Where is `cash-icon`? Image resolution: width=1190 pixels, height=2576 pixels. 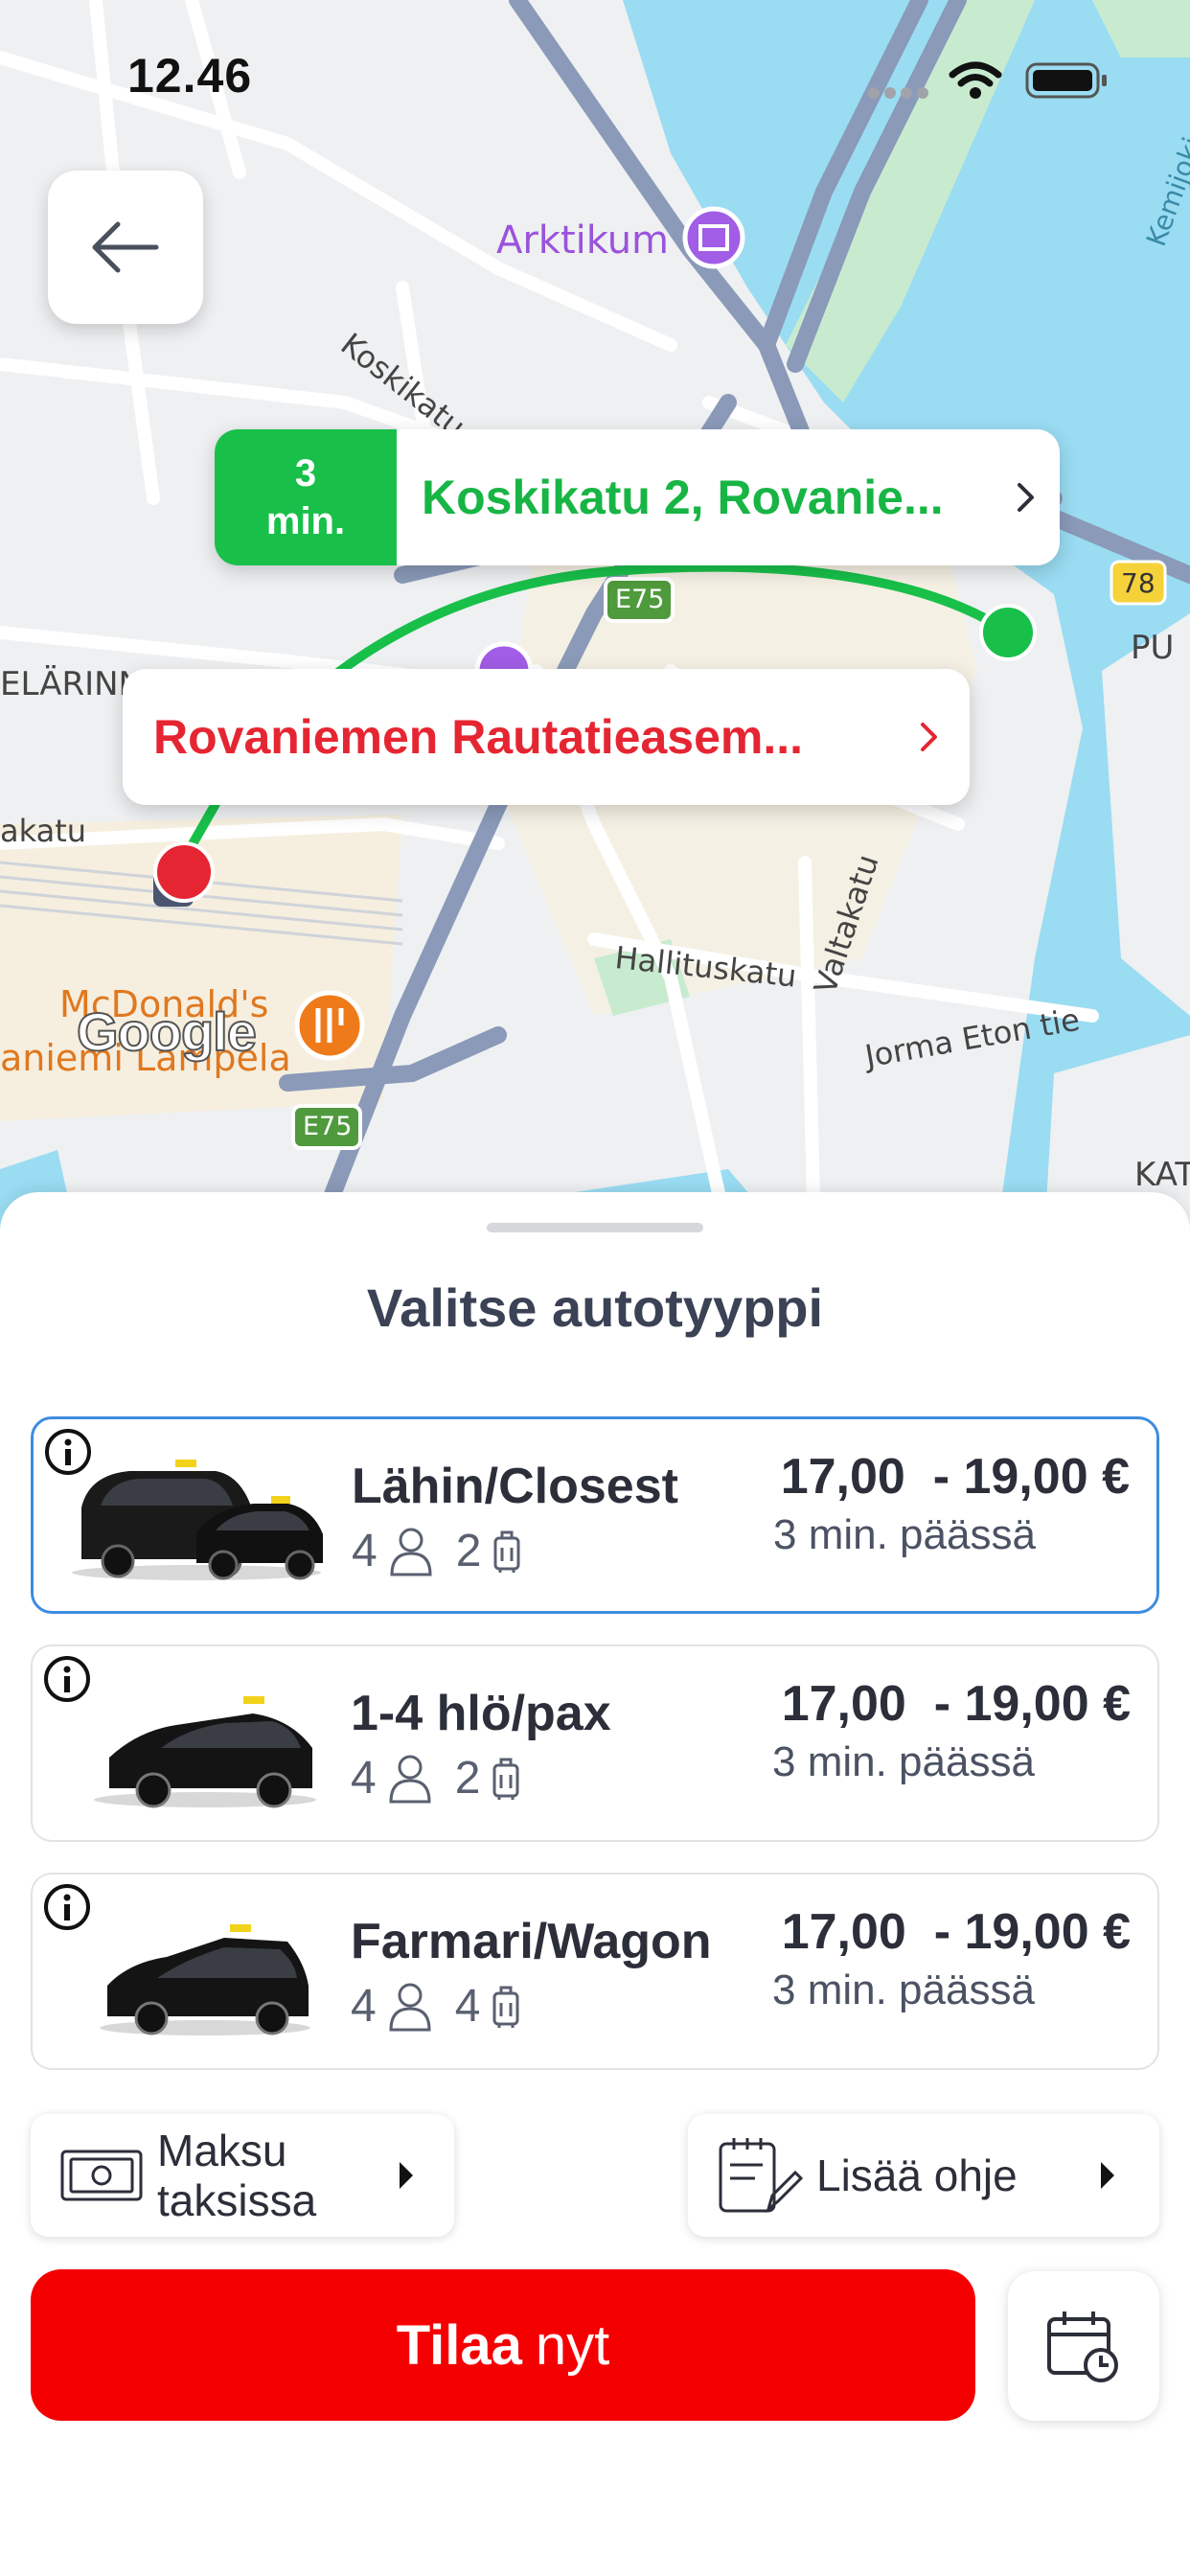
cash-icon is located at coordinates (101, 2175).